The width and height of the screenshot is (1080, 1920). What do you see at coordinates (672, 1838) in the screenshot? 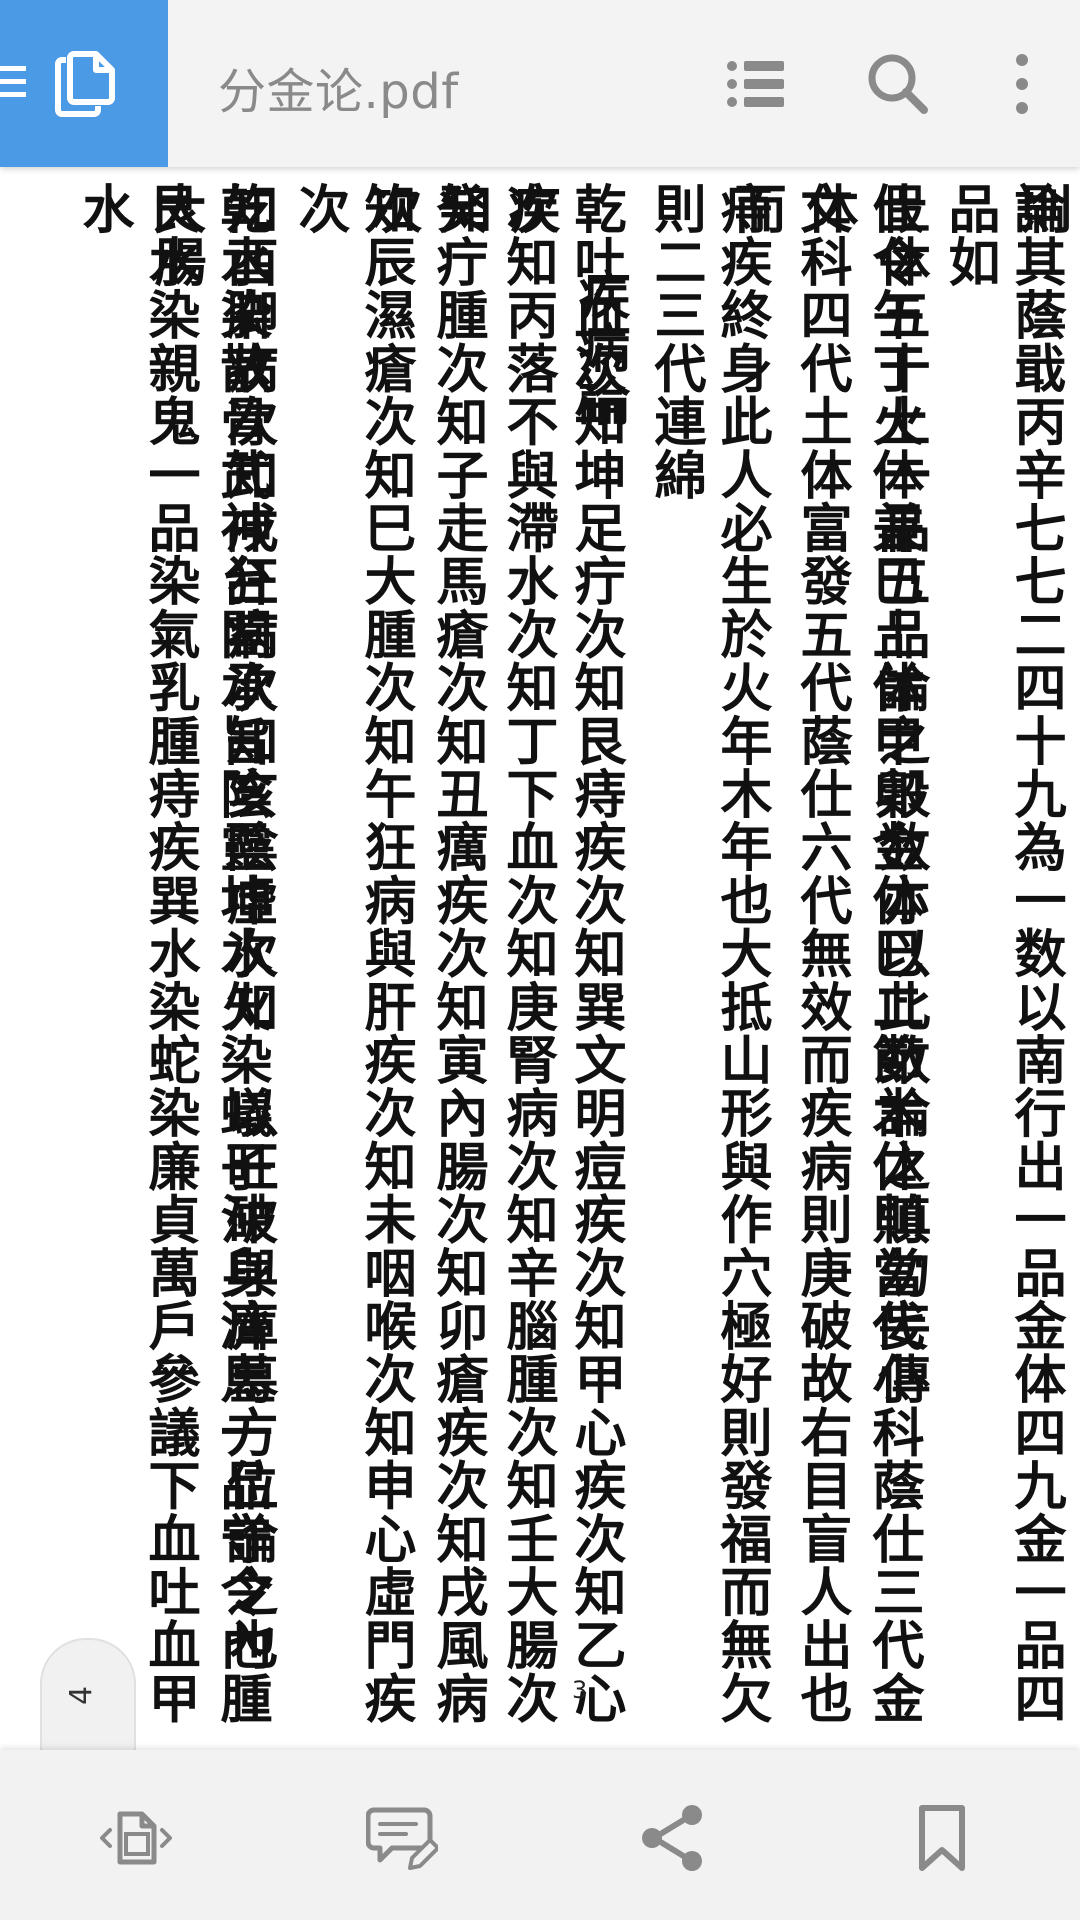
I see `share-icon` at bounding box center [672, 1838].